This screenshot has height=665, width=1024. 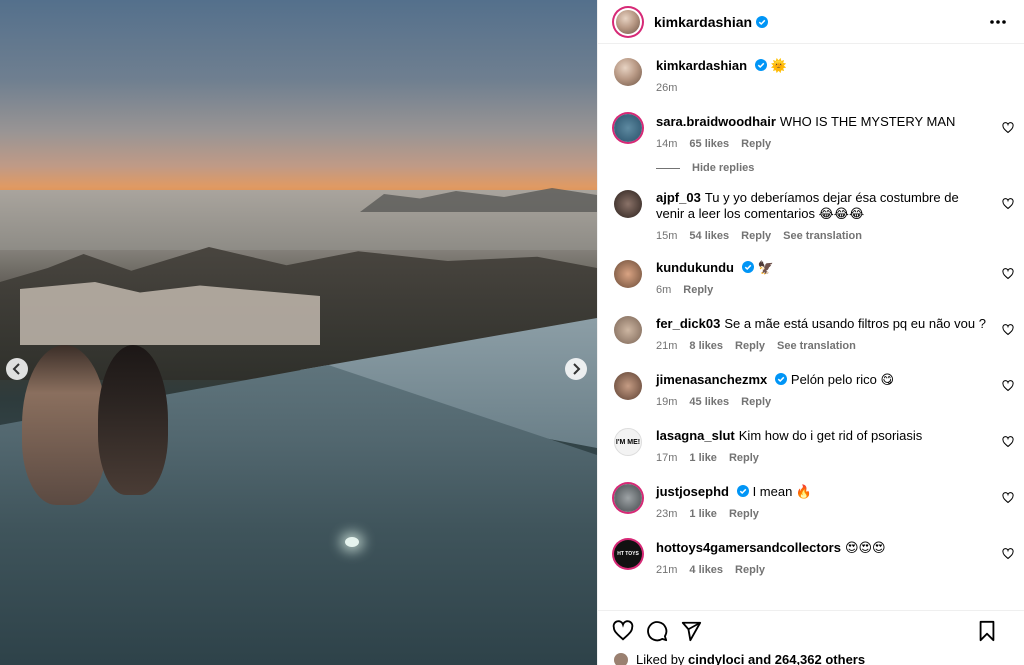 I want to click on comment-username: justjosephd, so click(x=692, y=491).